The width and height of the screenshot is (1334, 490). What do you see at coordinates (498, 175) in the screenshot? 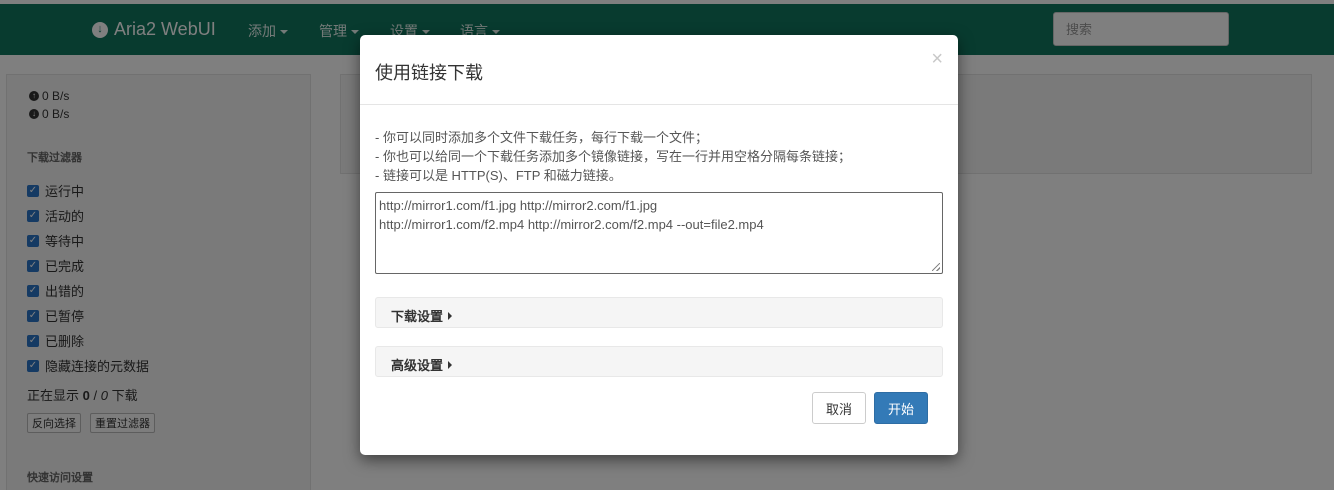
I see `tip-line: - 链接可以是 HTTP(S)、FTP 和磁力链接。` at bounding box center [498, 175].